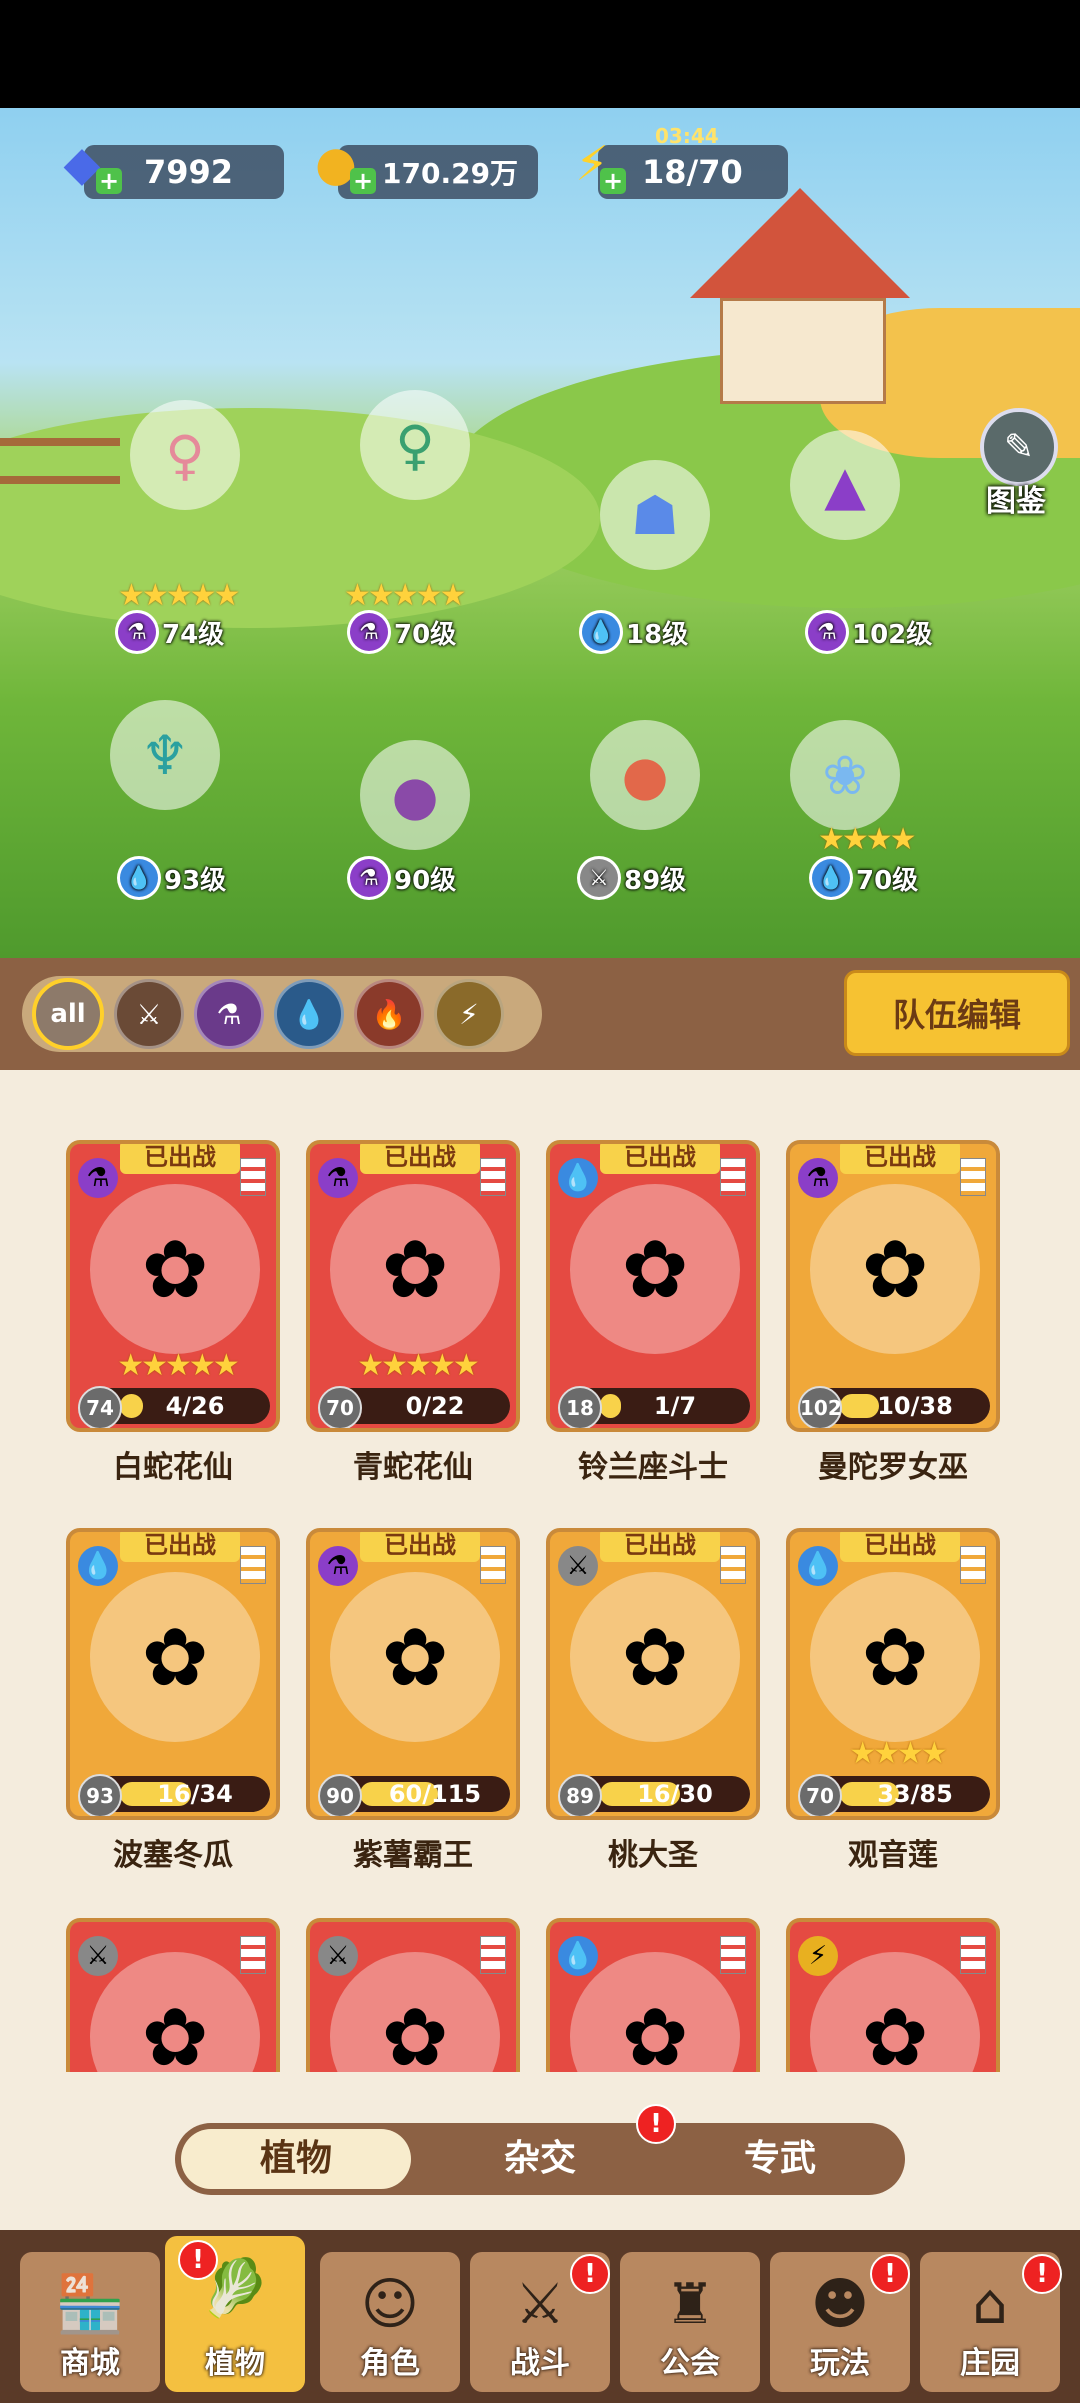 The height and width of the screenshot is (2403, 1080). Describe the element at coordinates (915, 1406) in the screenshot. I see `shard-count: 10/38` at that location.